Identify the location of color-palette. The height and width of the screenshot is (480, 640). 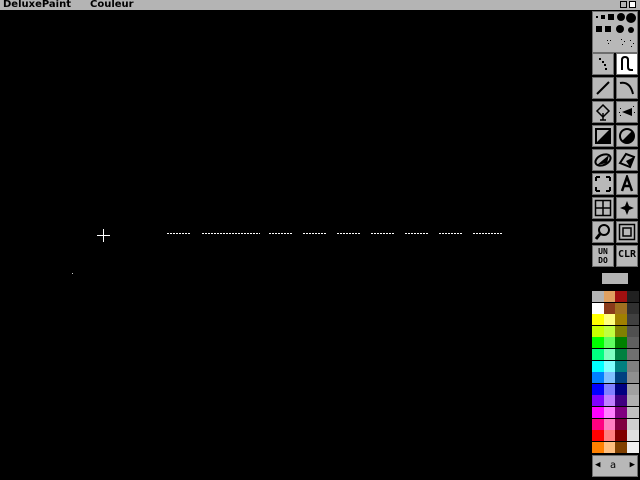
(615, 372).